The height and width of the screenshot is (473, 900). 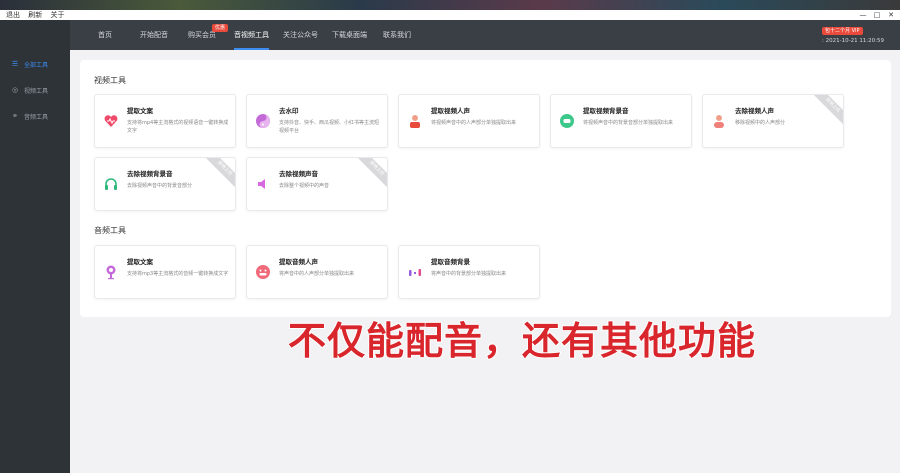 I want to click on nav-follow-account: 关注公众号, so click(x=300, y=35).